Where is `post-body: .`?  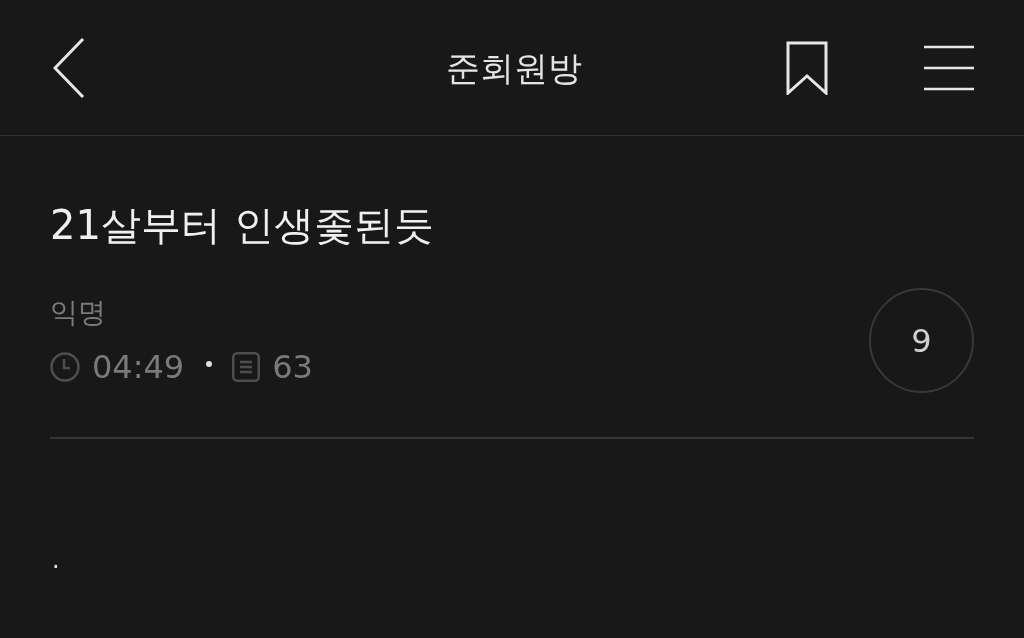 post-body: . is located at coordinates (56, 560).